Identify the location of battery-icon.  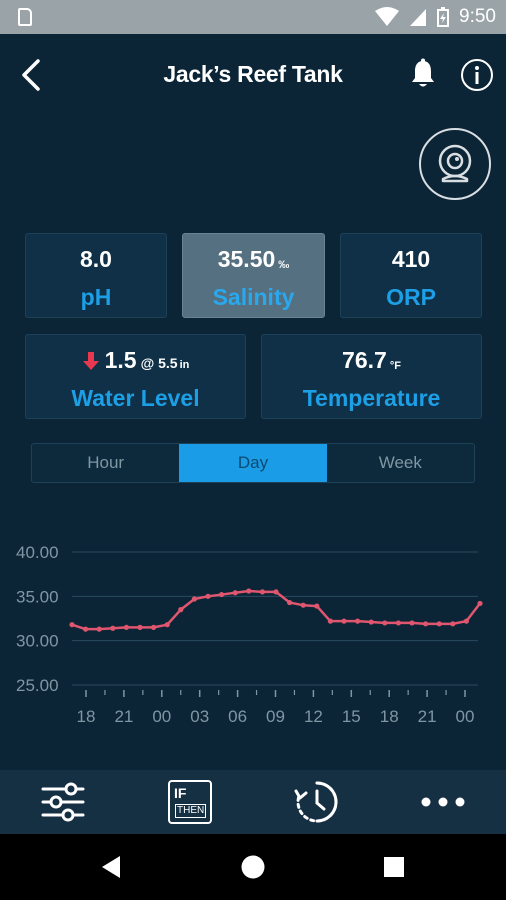
(443, 17).